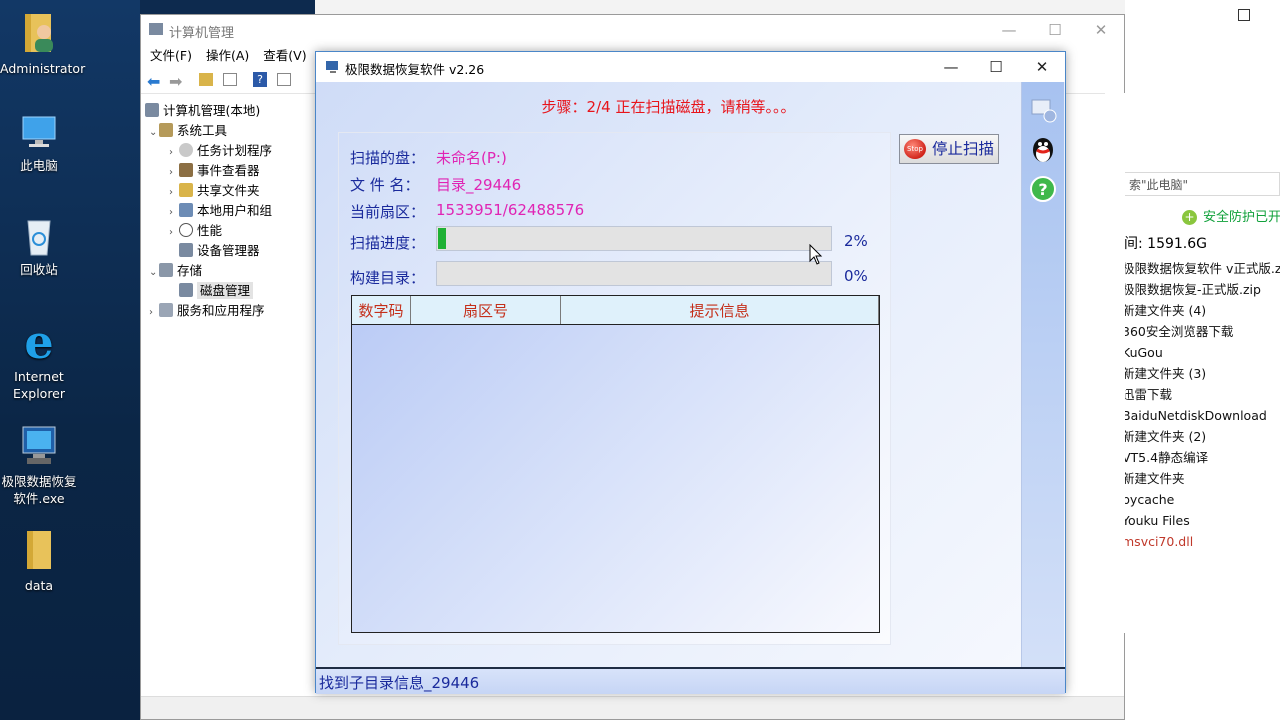 Image resolution: width=1280 pixels, height=720 pixels. Describe the element at coordinates (202, 33) in the screenshot. I see `cm-title: 计算机管理` at that location.